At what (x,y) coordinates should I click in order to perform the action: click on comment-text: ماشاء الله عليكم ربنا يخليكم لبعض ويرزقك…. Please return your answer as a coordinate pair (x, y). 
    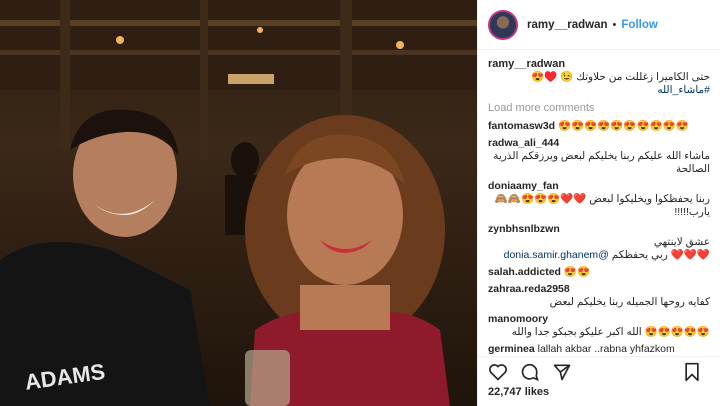
    Looking at the image, I should click on (601, 162).